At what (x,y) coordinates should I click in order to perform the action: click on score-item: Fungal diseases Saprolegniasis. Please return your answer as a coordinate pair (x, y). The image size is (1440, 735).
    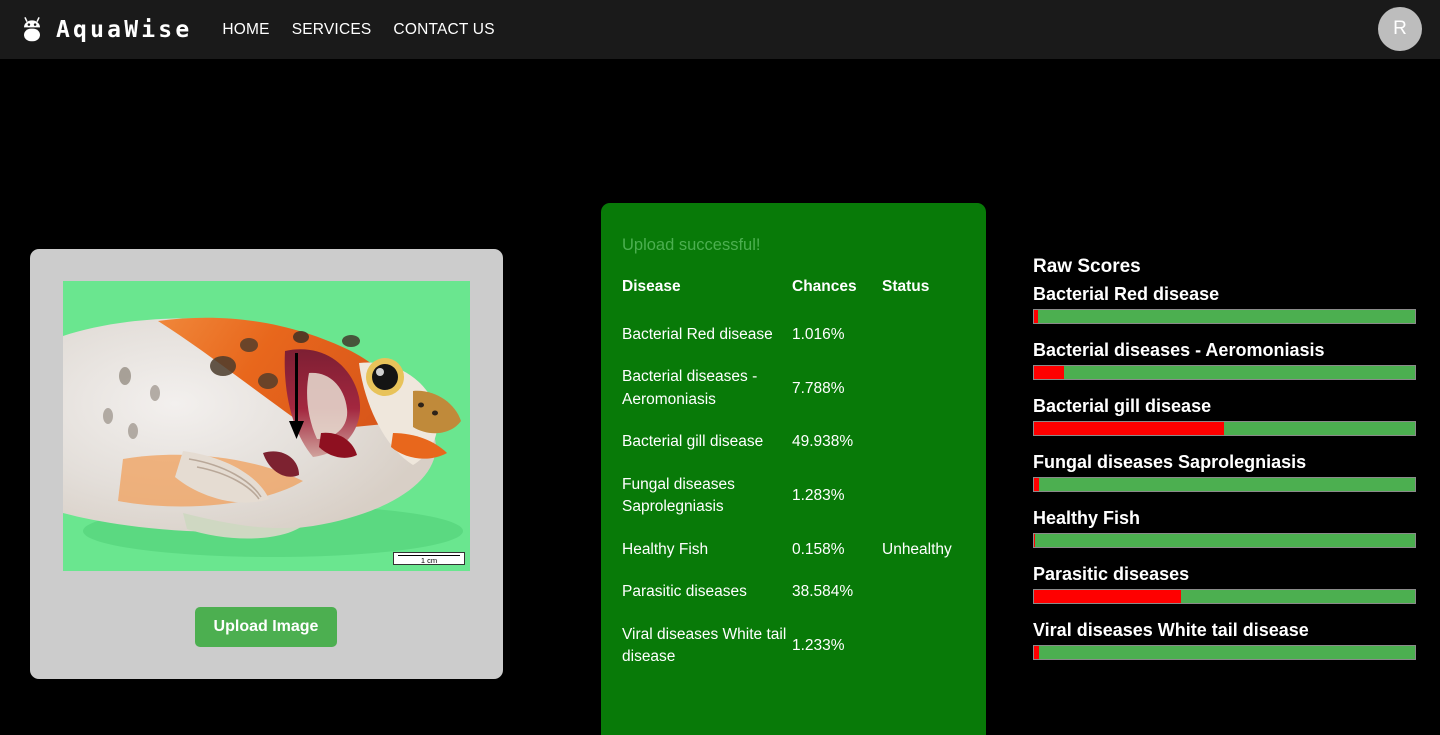
    Looking at the image, I should click on (1225, 472).